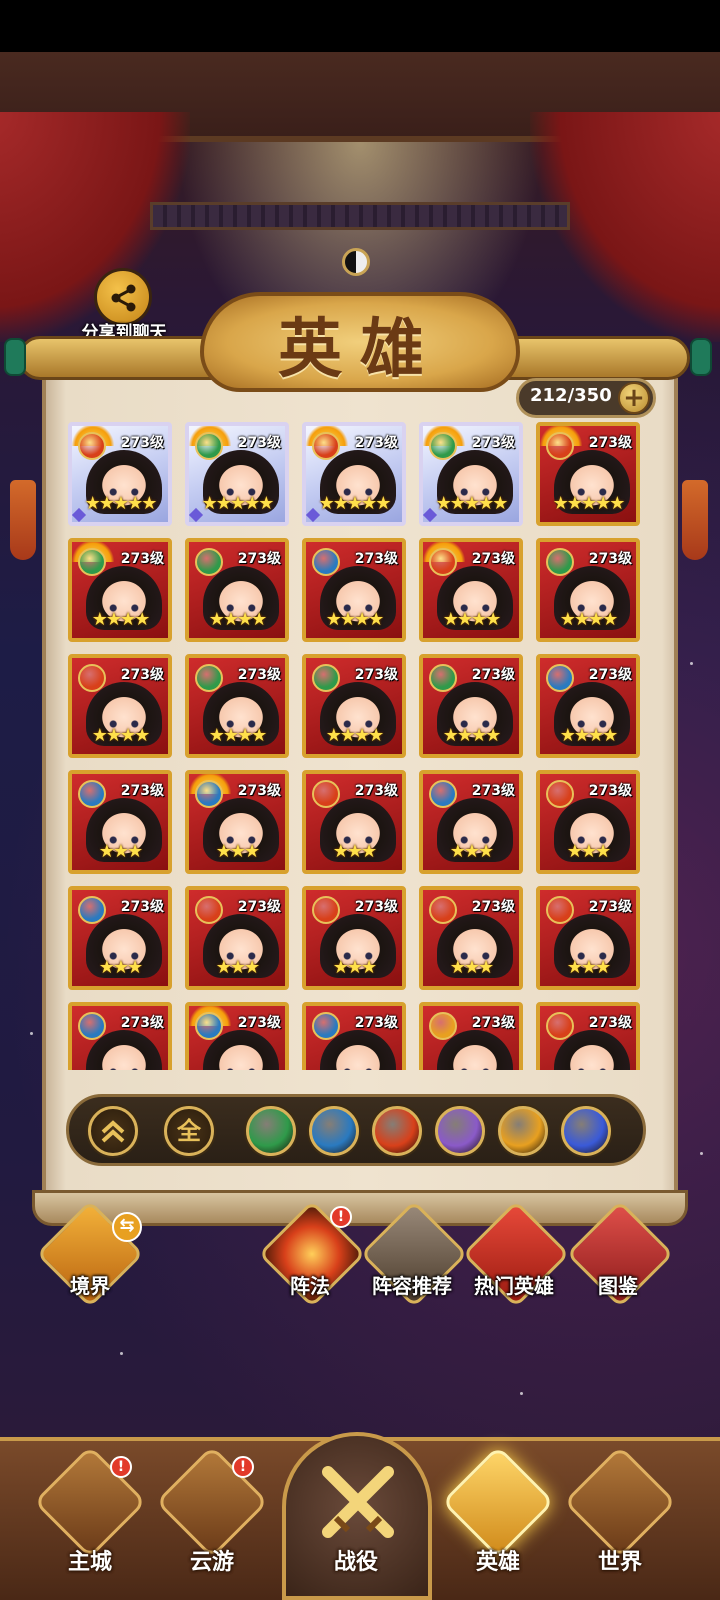 This screenshot has width=720, height=1600. What do you see at coordinates (189, 1131) in the screenshot?
I see `filter-all-button: 全` at bounding box center [189, 1131].